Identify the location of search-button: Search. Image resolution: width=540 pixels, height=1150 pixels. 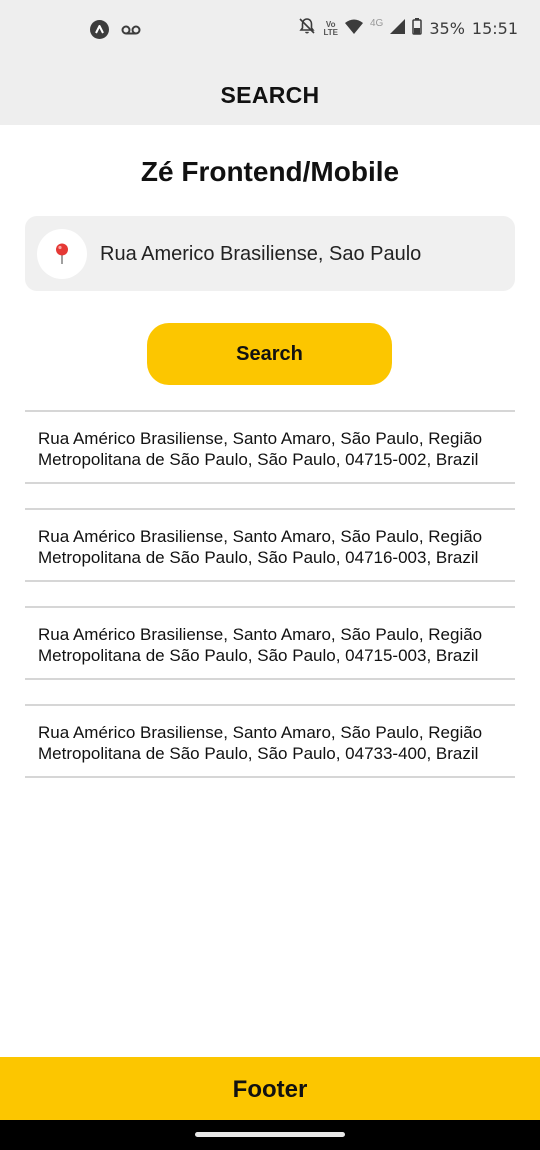
(269, 354).